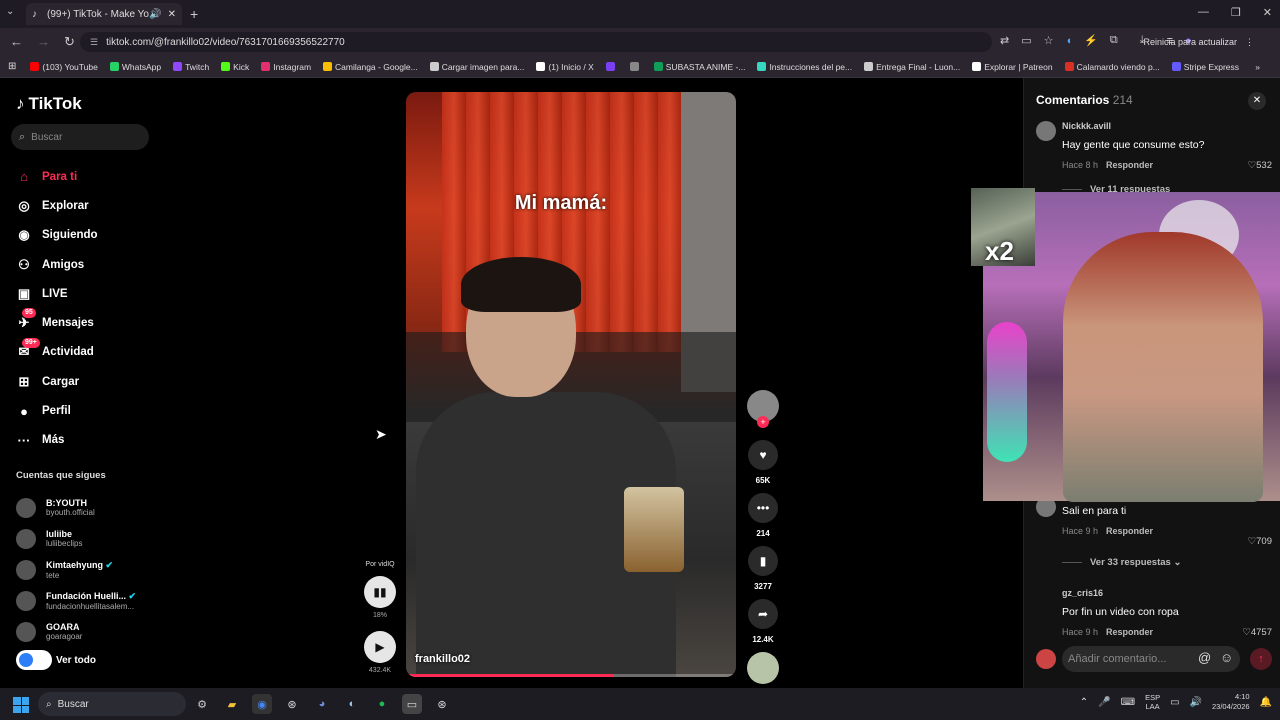  Describe the element at coordinates (1026, 40) in the screenshot. I see `cast-icon: ▭` at that location.